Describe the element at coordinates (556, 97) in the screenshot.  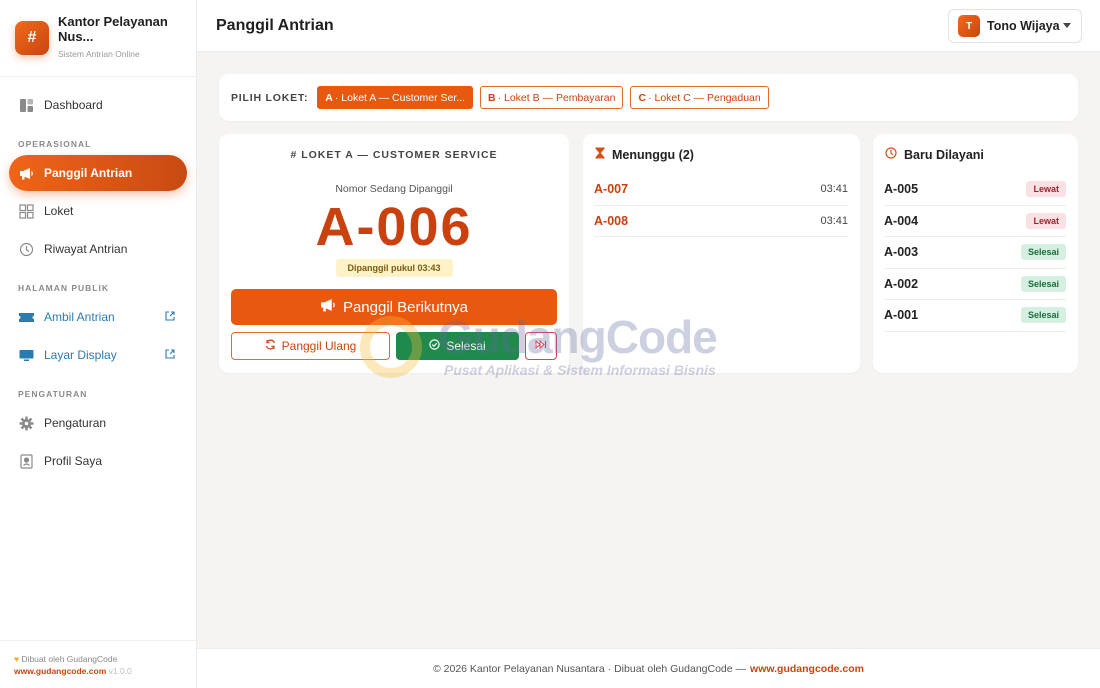
I see `counter-chip-label: · Loket B — Pembayaran` at that location.